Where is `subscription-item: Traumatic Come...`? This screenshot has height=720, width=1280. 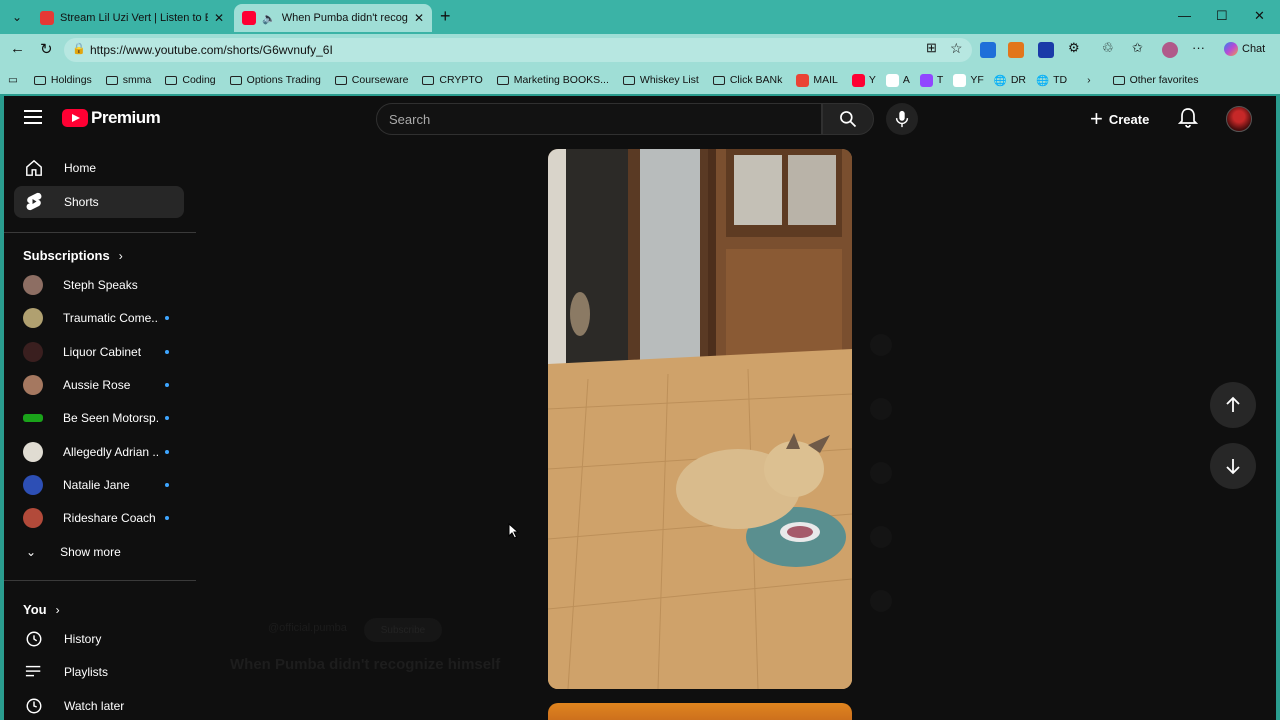 subscription-item: Traumatic Come... is located at coordinates (99, 318).